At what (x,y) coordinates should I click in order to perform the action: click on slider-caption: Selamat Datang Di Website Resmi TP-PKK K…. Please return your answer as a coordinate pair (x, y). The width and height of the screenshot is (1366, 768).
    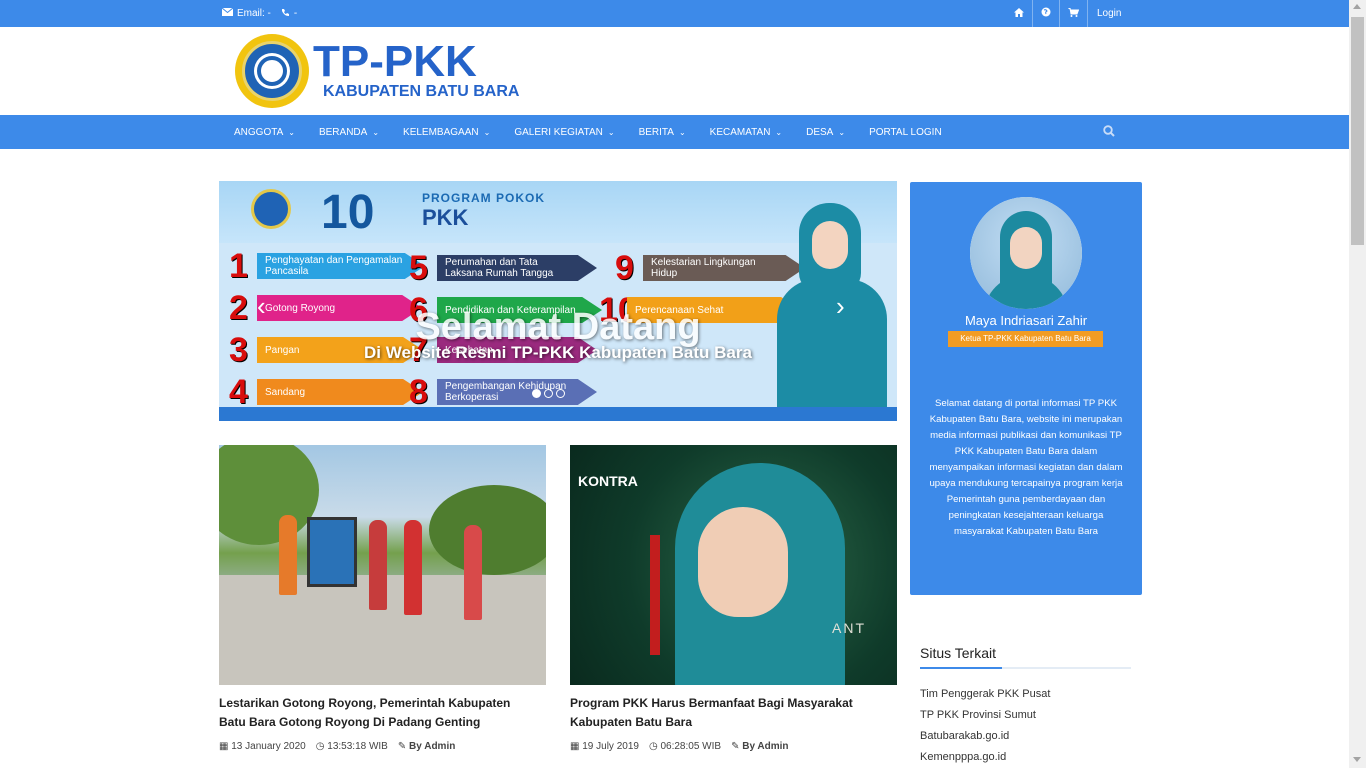
    Looking at the image, I should click on (558, 335).